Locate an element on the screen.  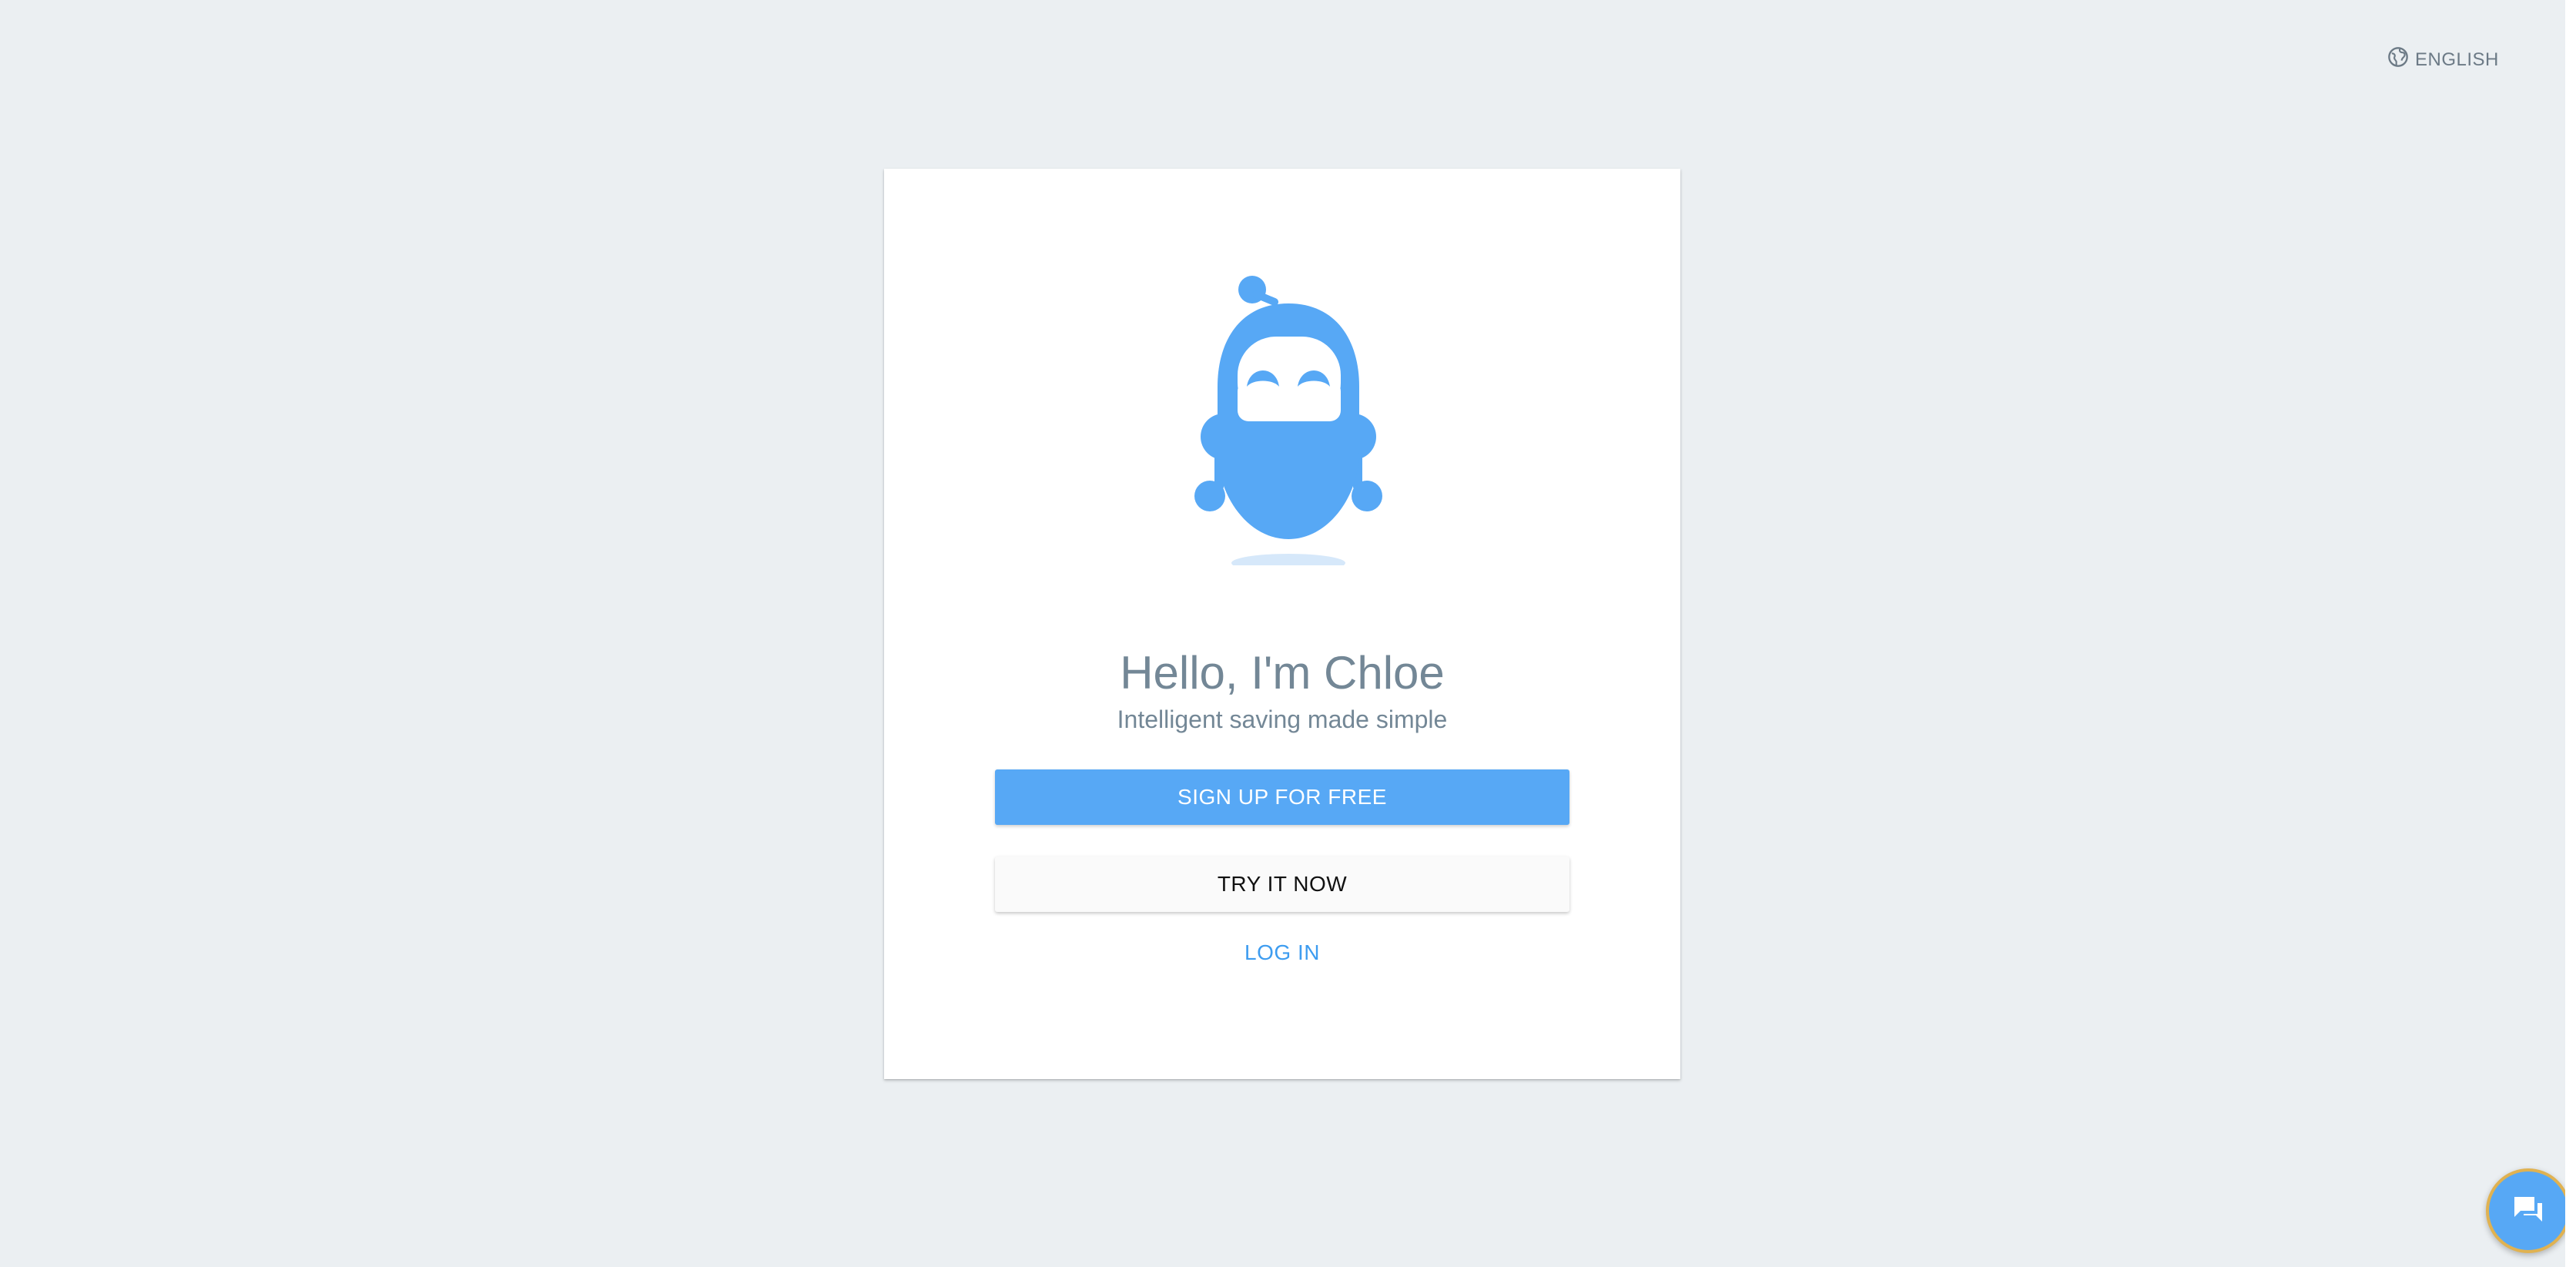
sign-up-button: SIGN UP FOR FREE is located at coordinates (1282, 797).